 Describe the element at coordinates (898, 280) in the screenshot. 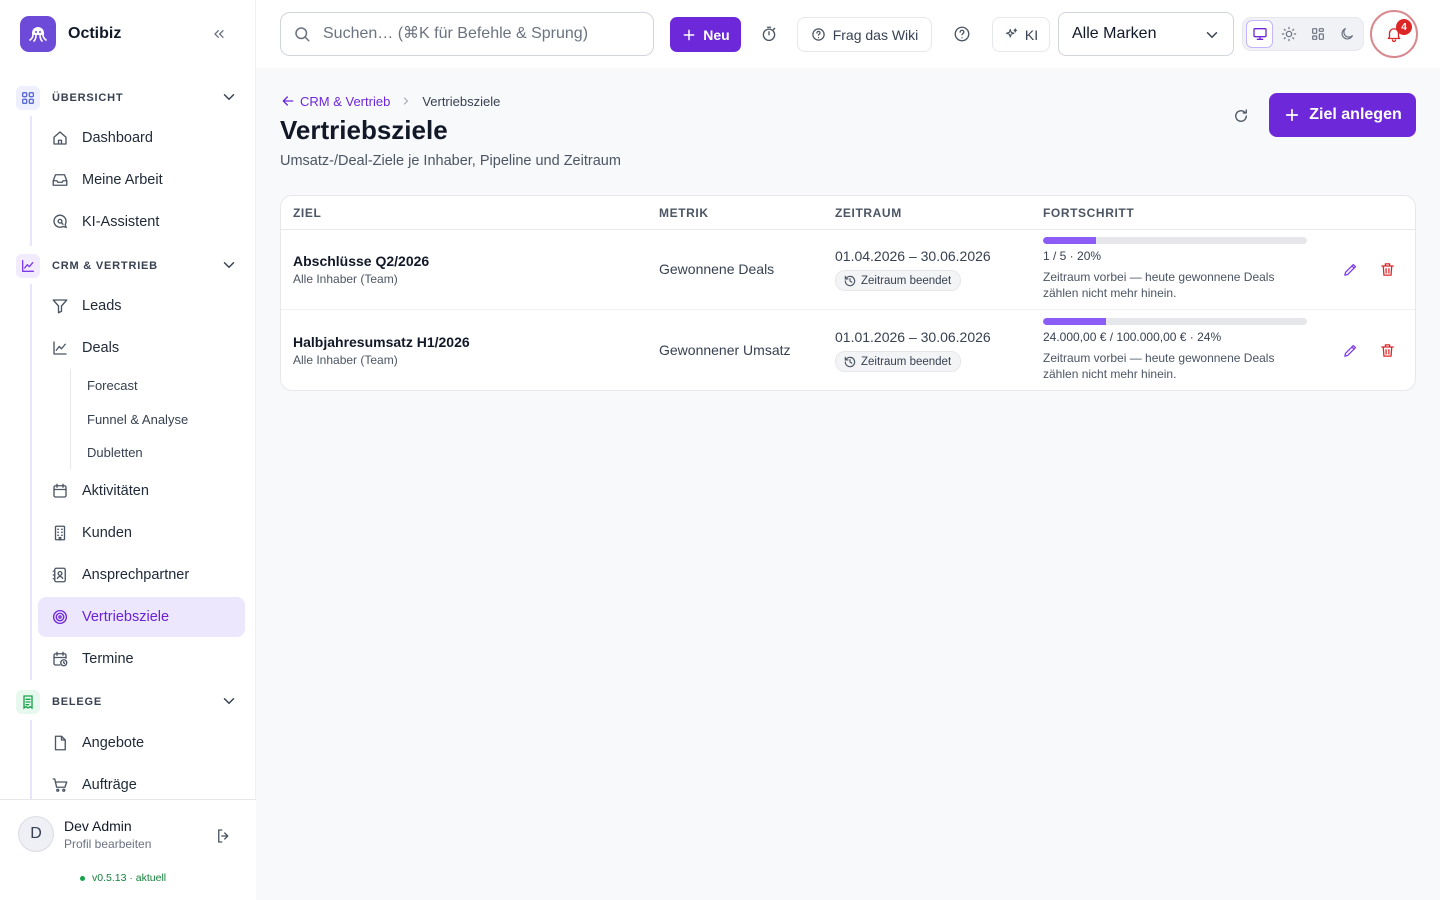

I see `status-badge: Zeitraum beendet` at that location.